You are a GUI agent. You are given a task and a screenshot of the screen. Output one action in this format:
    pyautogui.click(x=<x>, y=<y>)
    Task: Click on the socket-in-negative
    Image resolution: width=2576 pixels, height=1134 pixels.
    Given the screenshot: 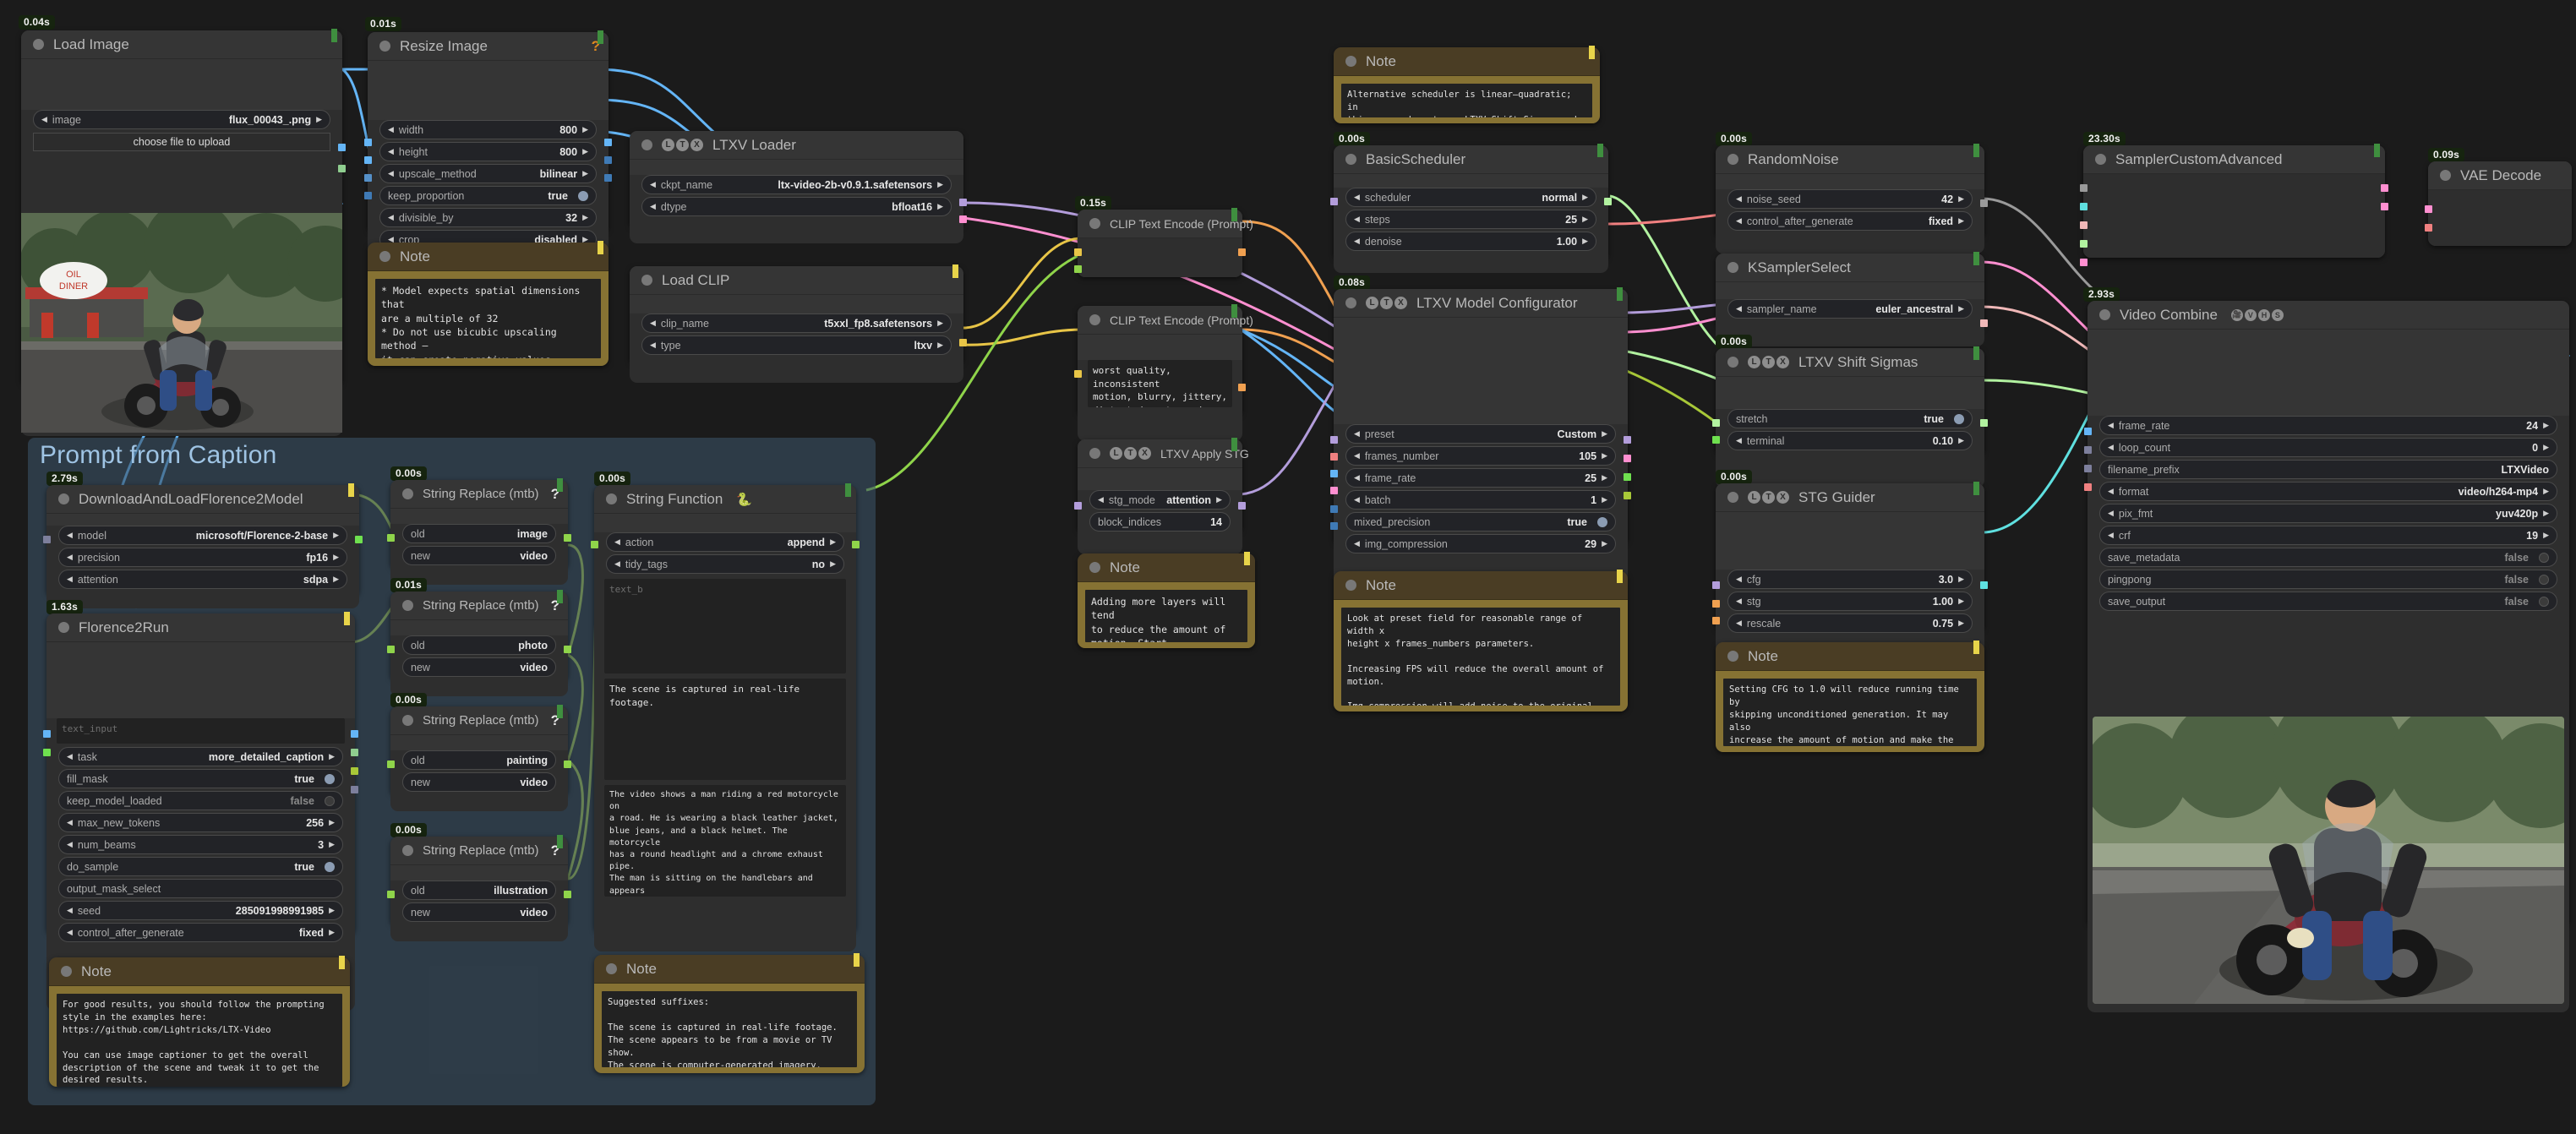 What is the action you would take?
    pyautogui.click(x=1716, y=620)
    